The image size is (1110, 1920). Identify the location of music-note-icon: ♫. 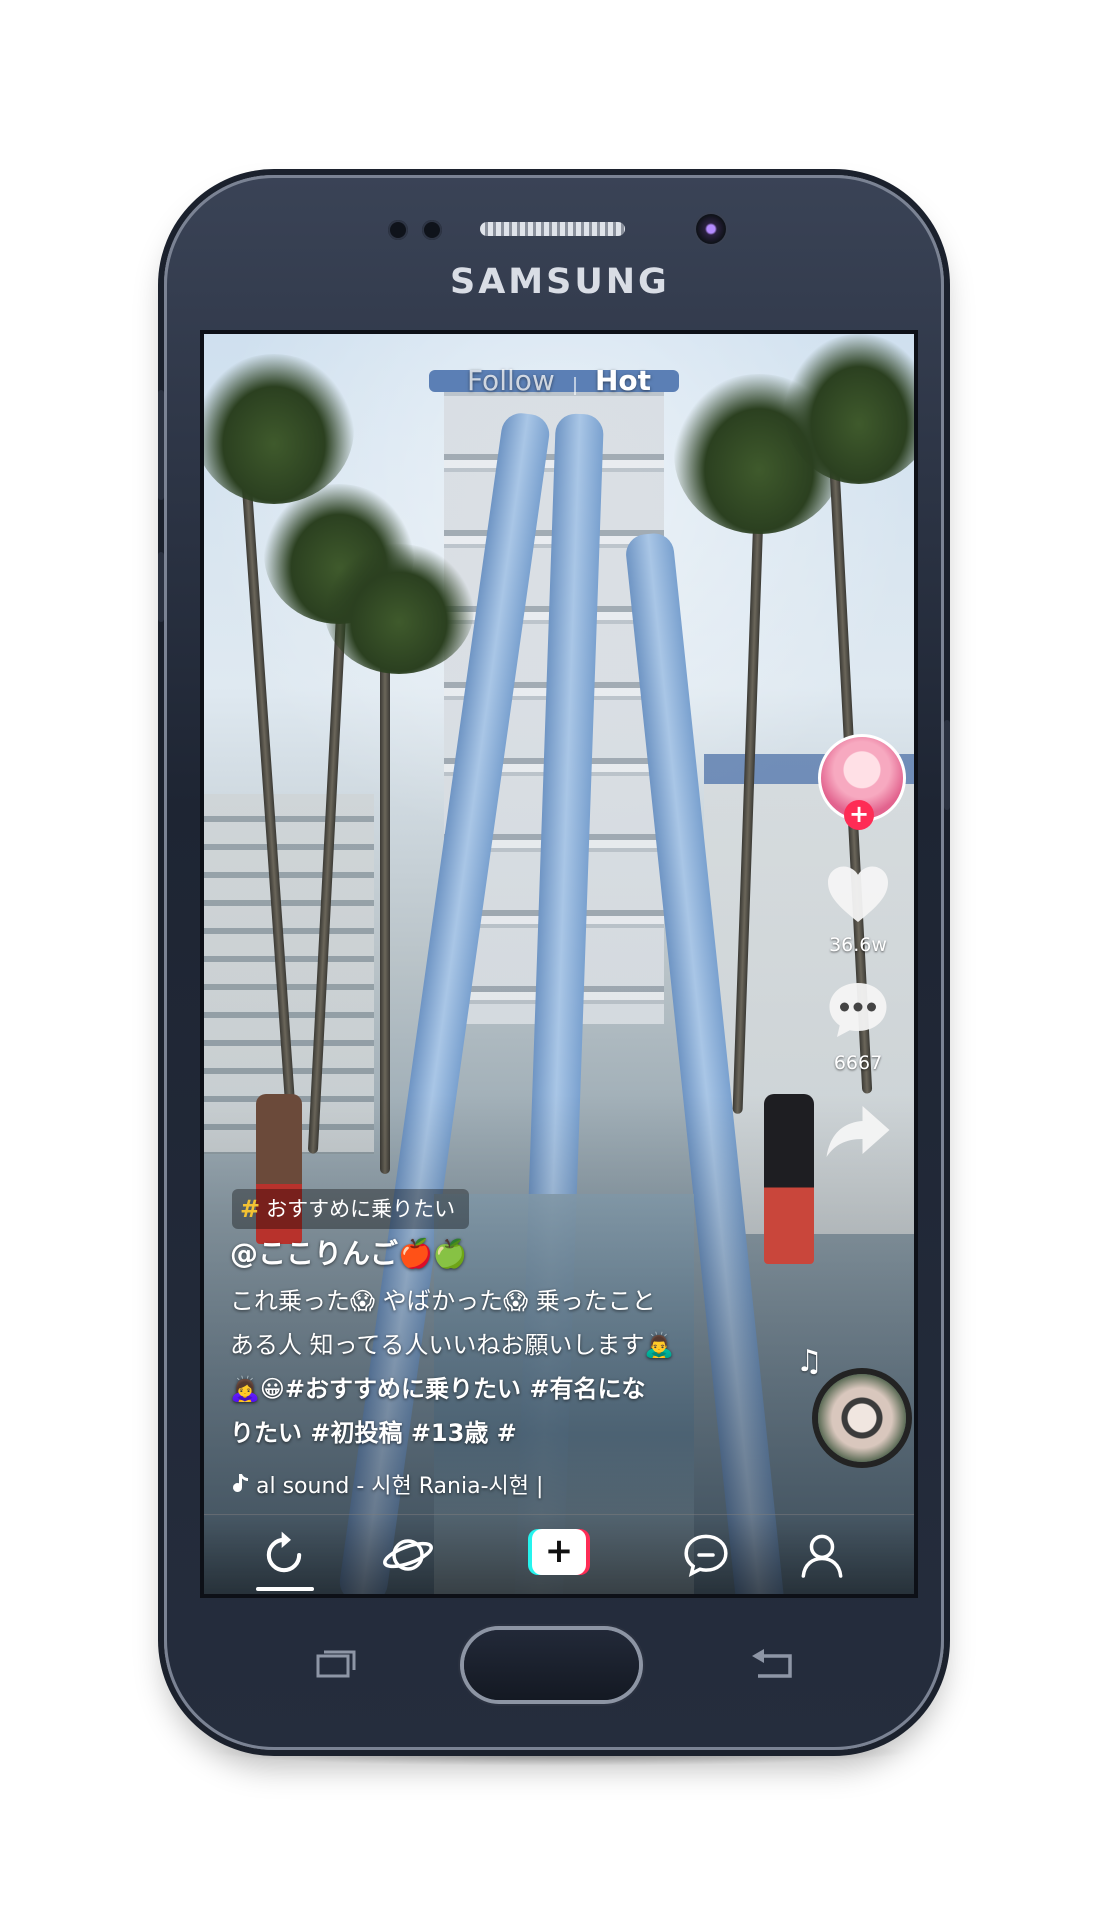
(809, 1361).